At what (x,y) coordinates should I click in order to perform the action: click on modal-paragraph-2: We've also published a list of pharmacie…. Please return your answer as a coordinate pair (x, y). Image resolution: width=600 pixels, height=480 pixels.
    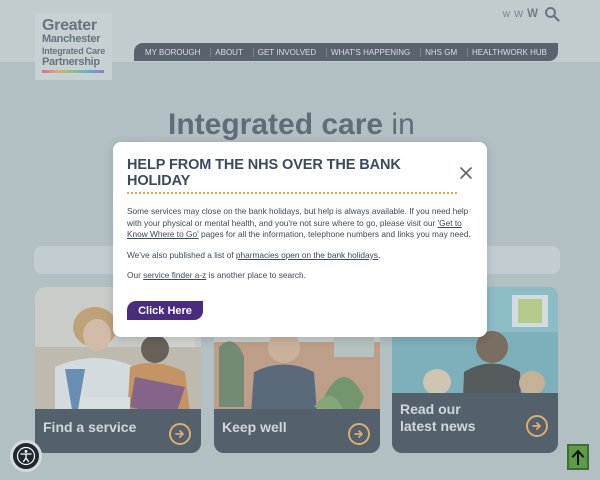
    Looking at the image, I should click on (300, 256).